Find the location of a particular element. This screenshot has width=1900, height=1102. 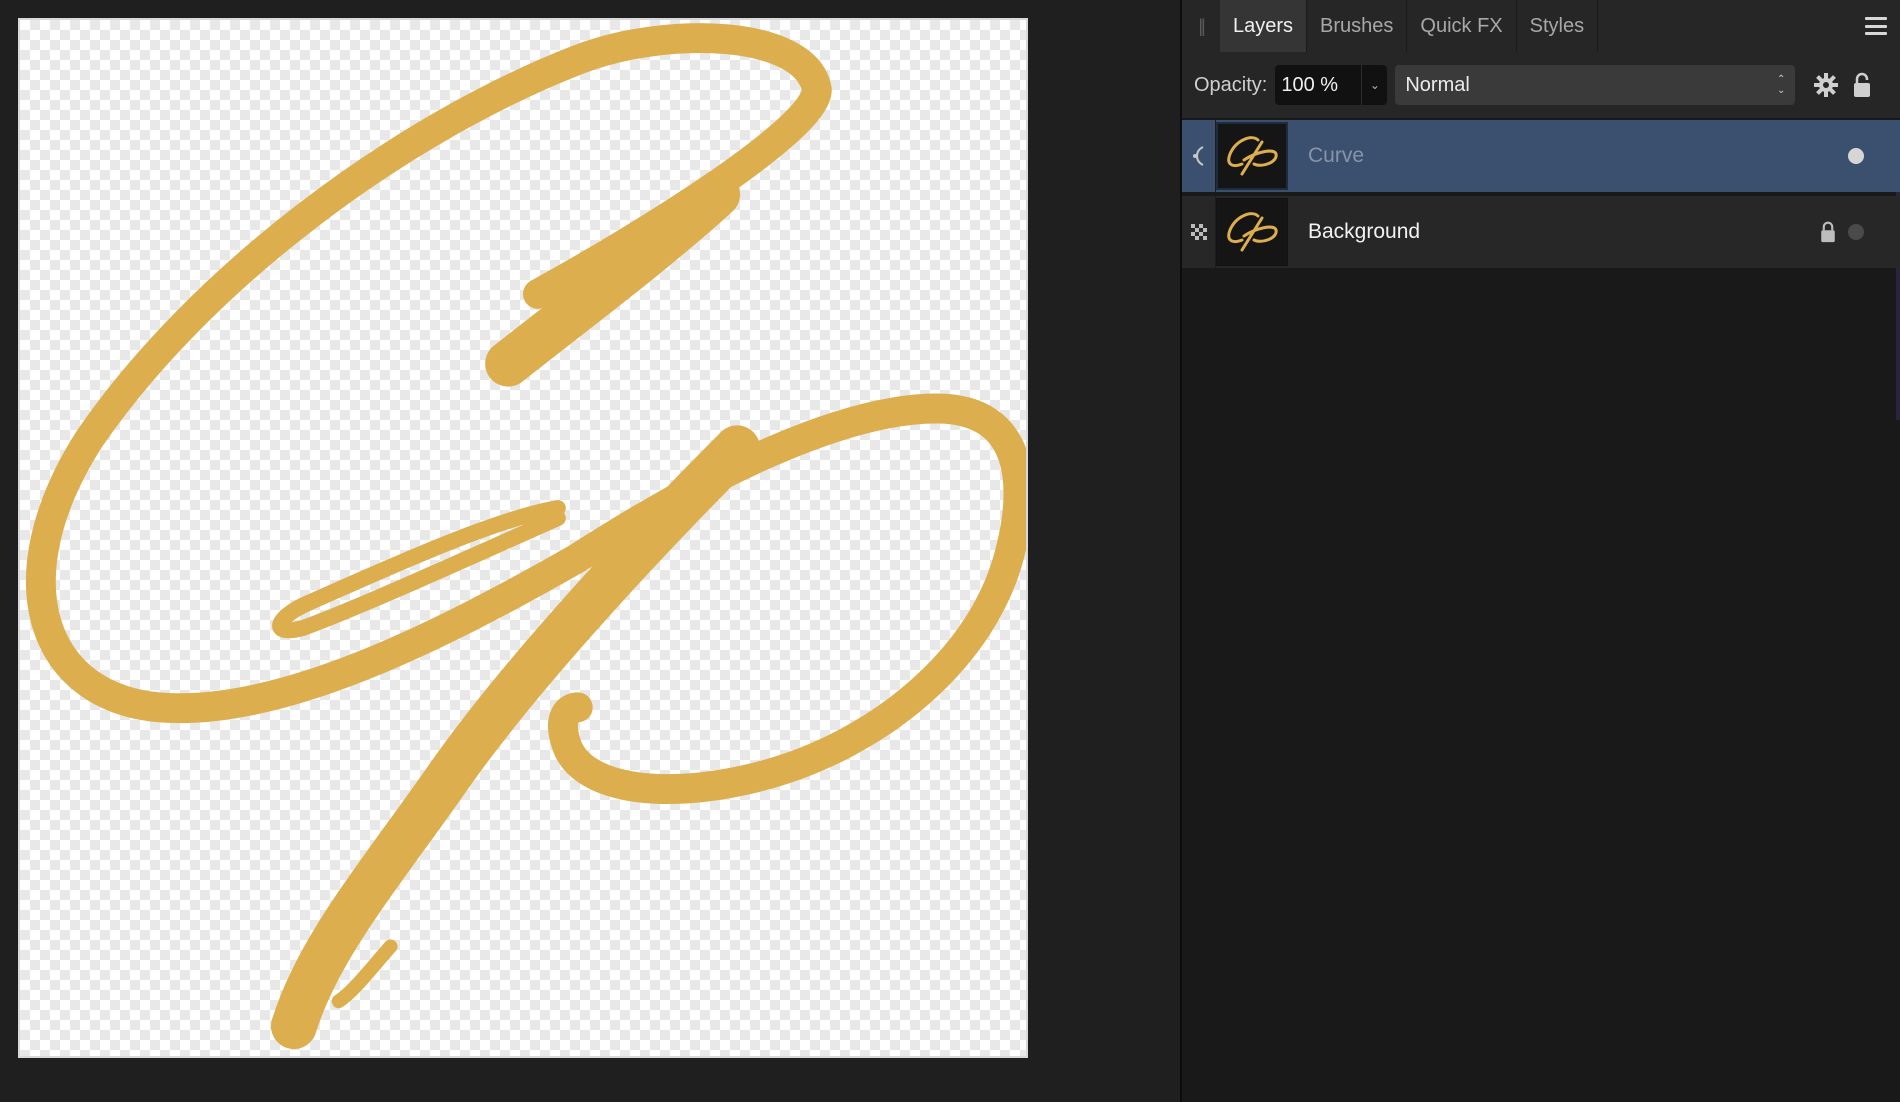

panel-menu-button is located at coordinates (1875, 26).